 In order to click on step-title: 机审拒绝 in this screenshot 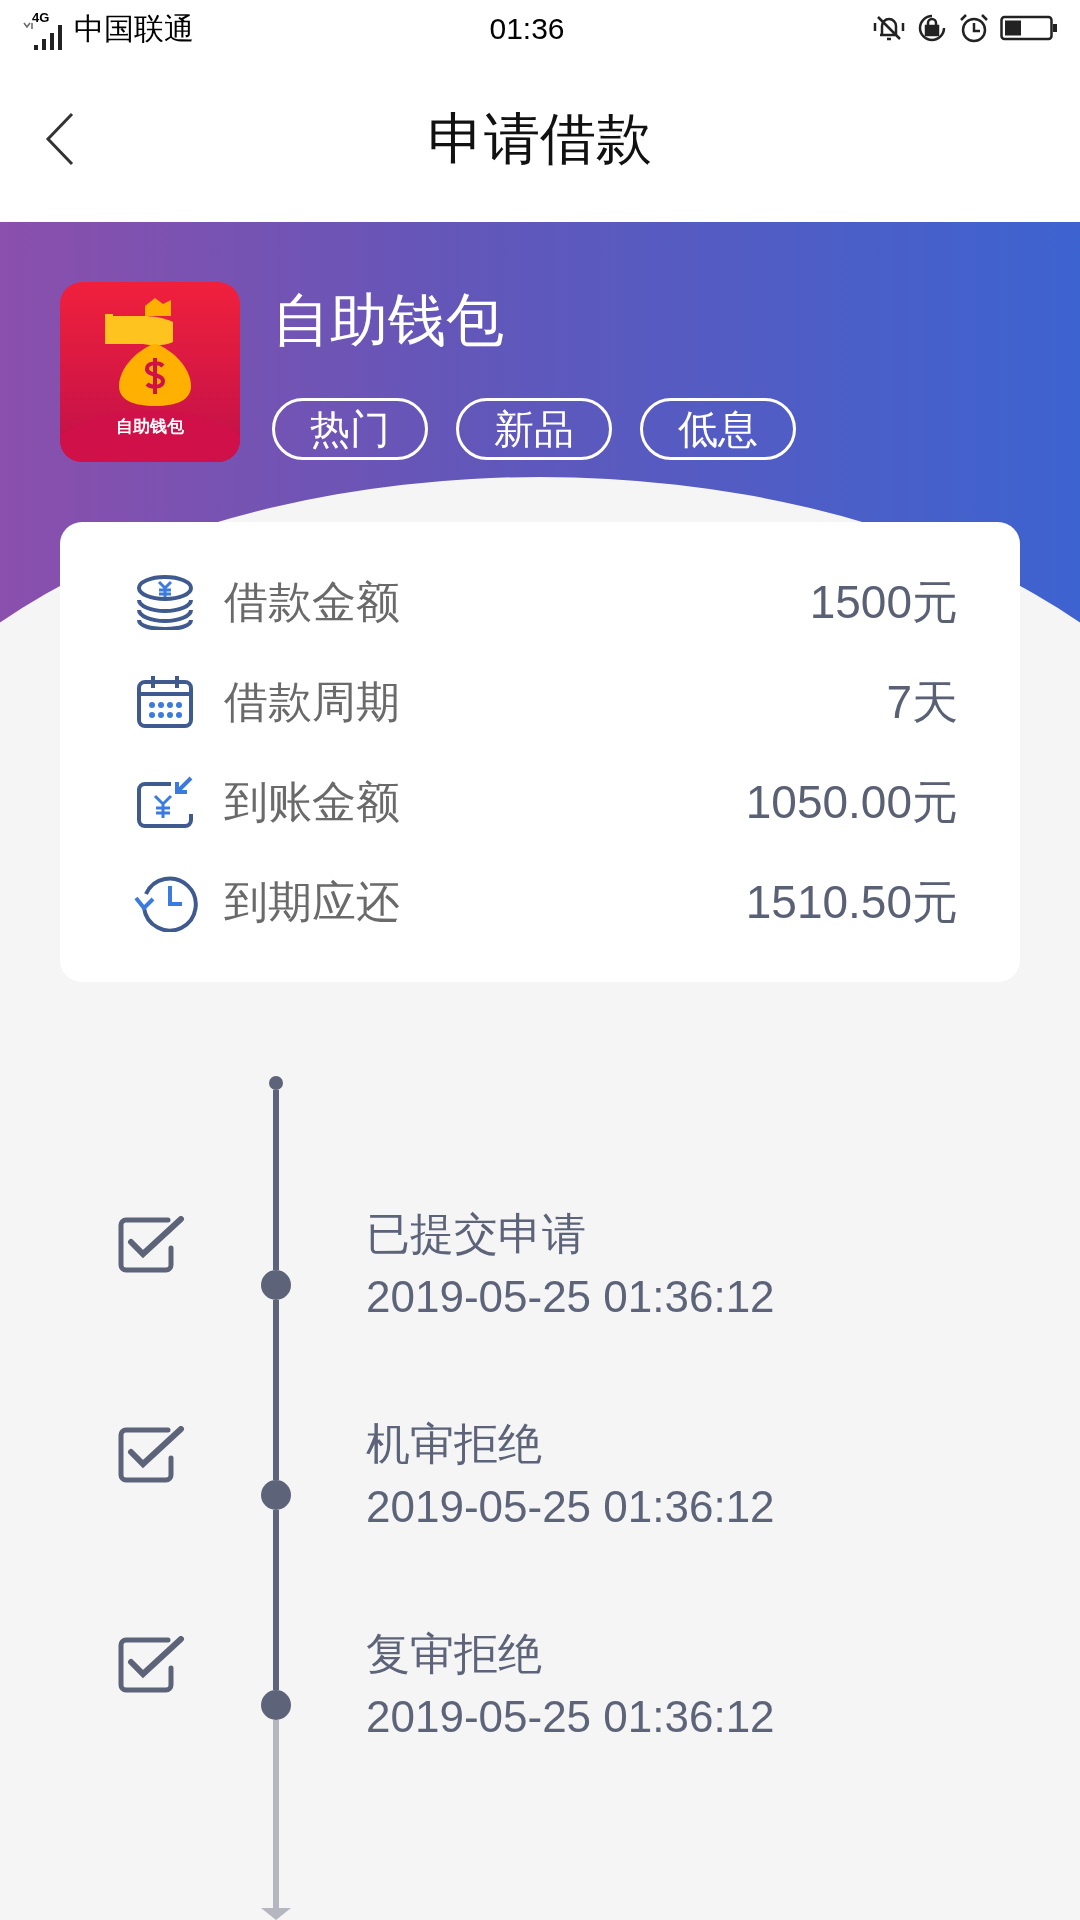, I will do `click(454, 1444)`.